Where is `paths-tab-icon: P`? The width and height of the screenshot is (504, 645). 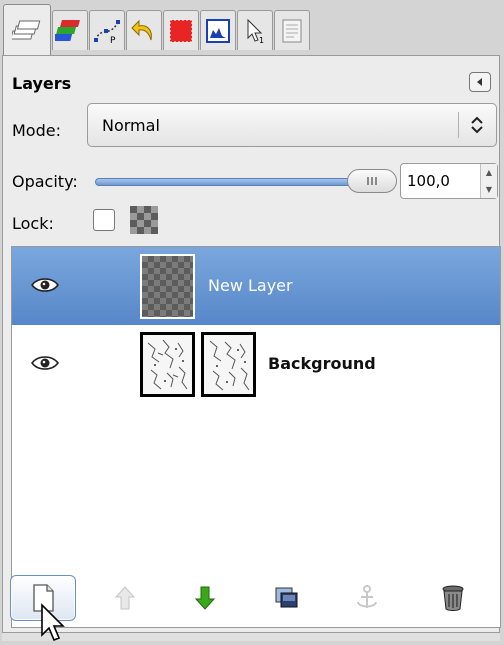
paths-tab-icon: P is located at coordinates (107, 32).